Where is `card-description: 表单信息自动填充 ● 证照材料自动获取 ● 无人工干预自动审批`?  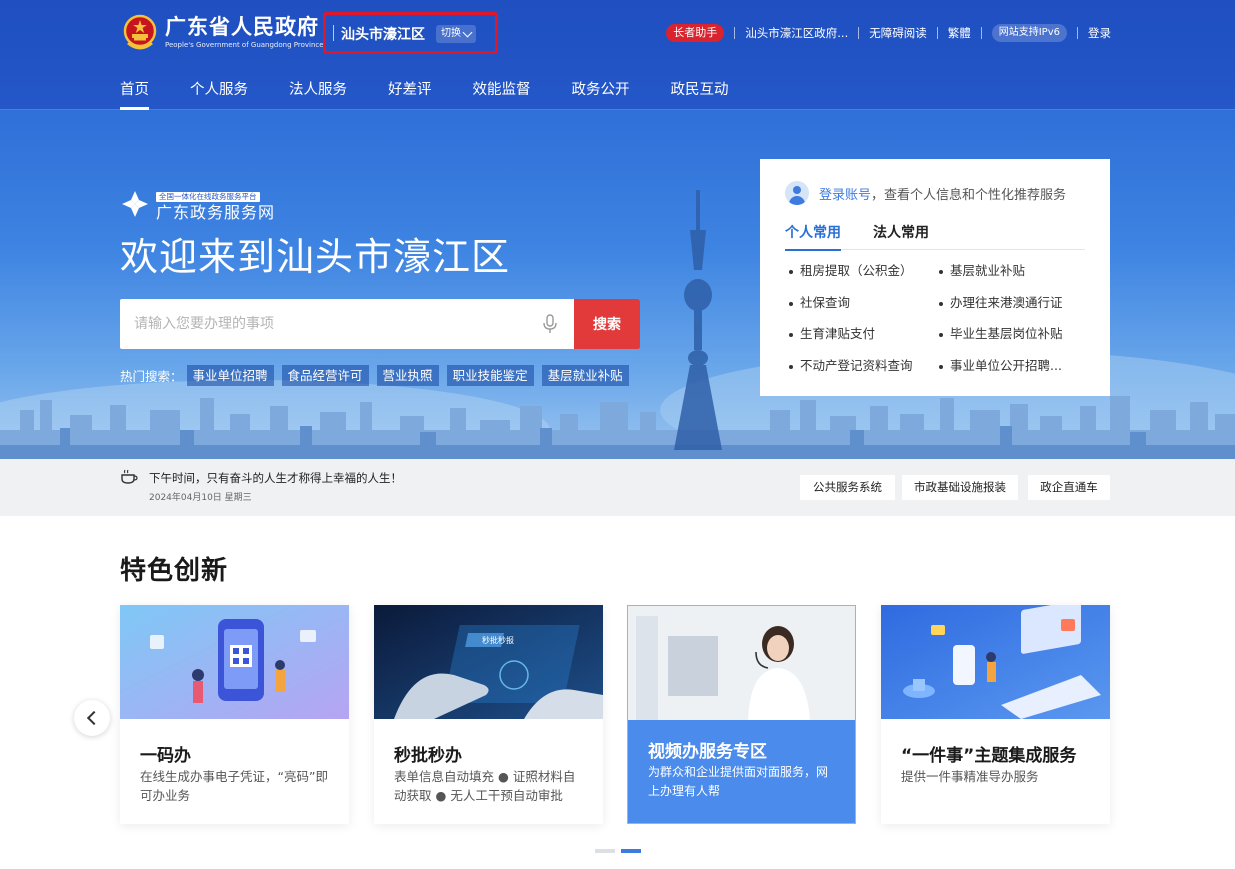
card-description: 表单信息自动填充 ● 证照材料自动获取 ● 无人工干预自动审批 is located at coordinates (485, 786).